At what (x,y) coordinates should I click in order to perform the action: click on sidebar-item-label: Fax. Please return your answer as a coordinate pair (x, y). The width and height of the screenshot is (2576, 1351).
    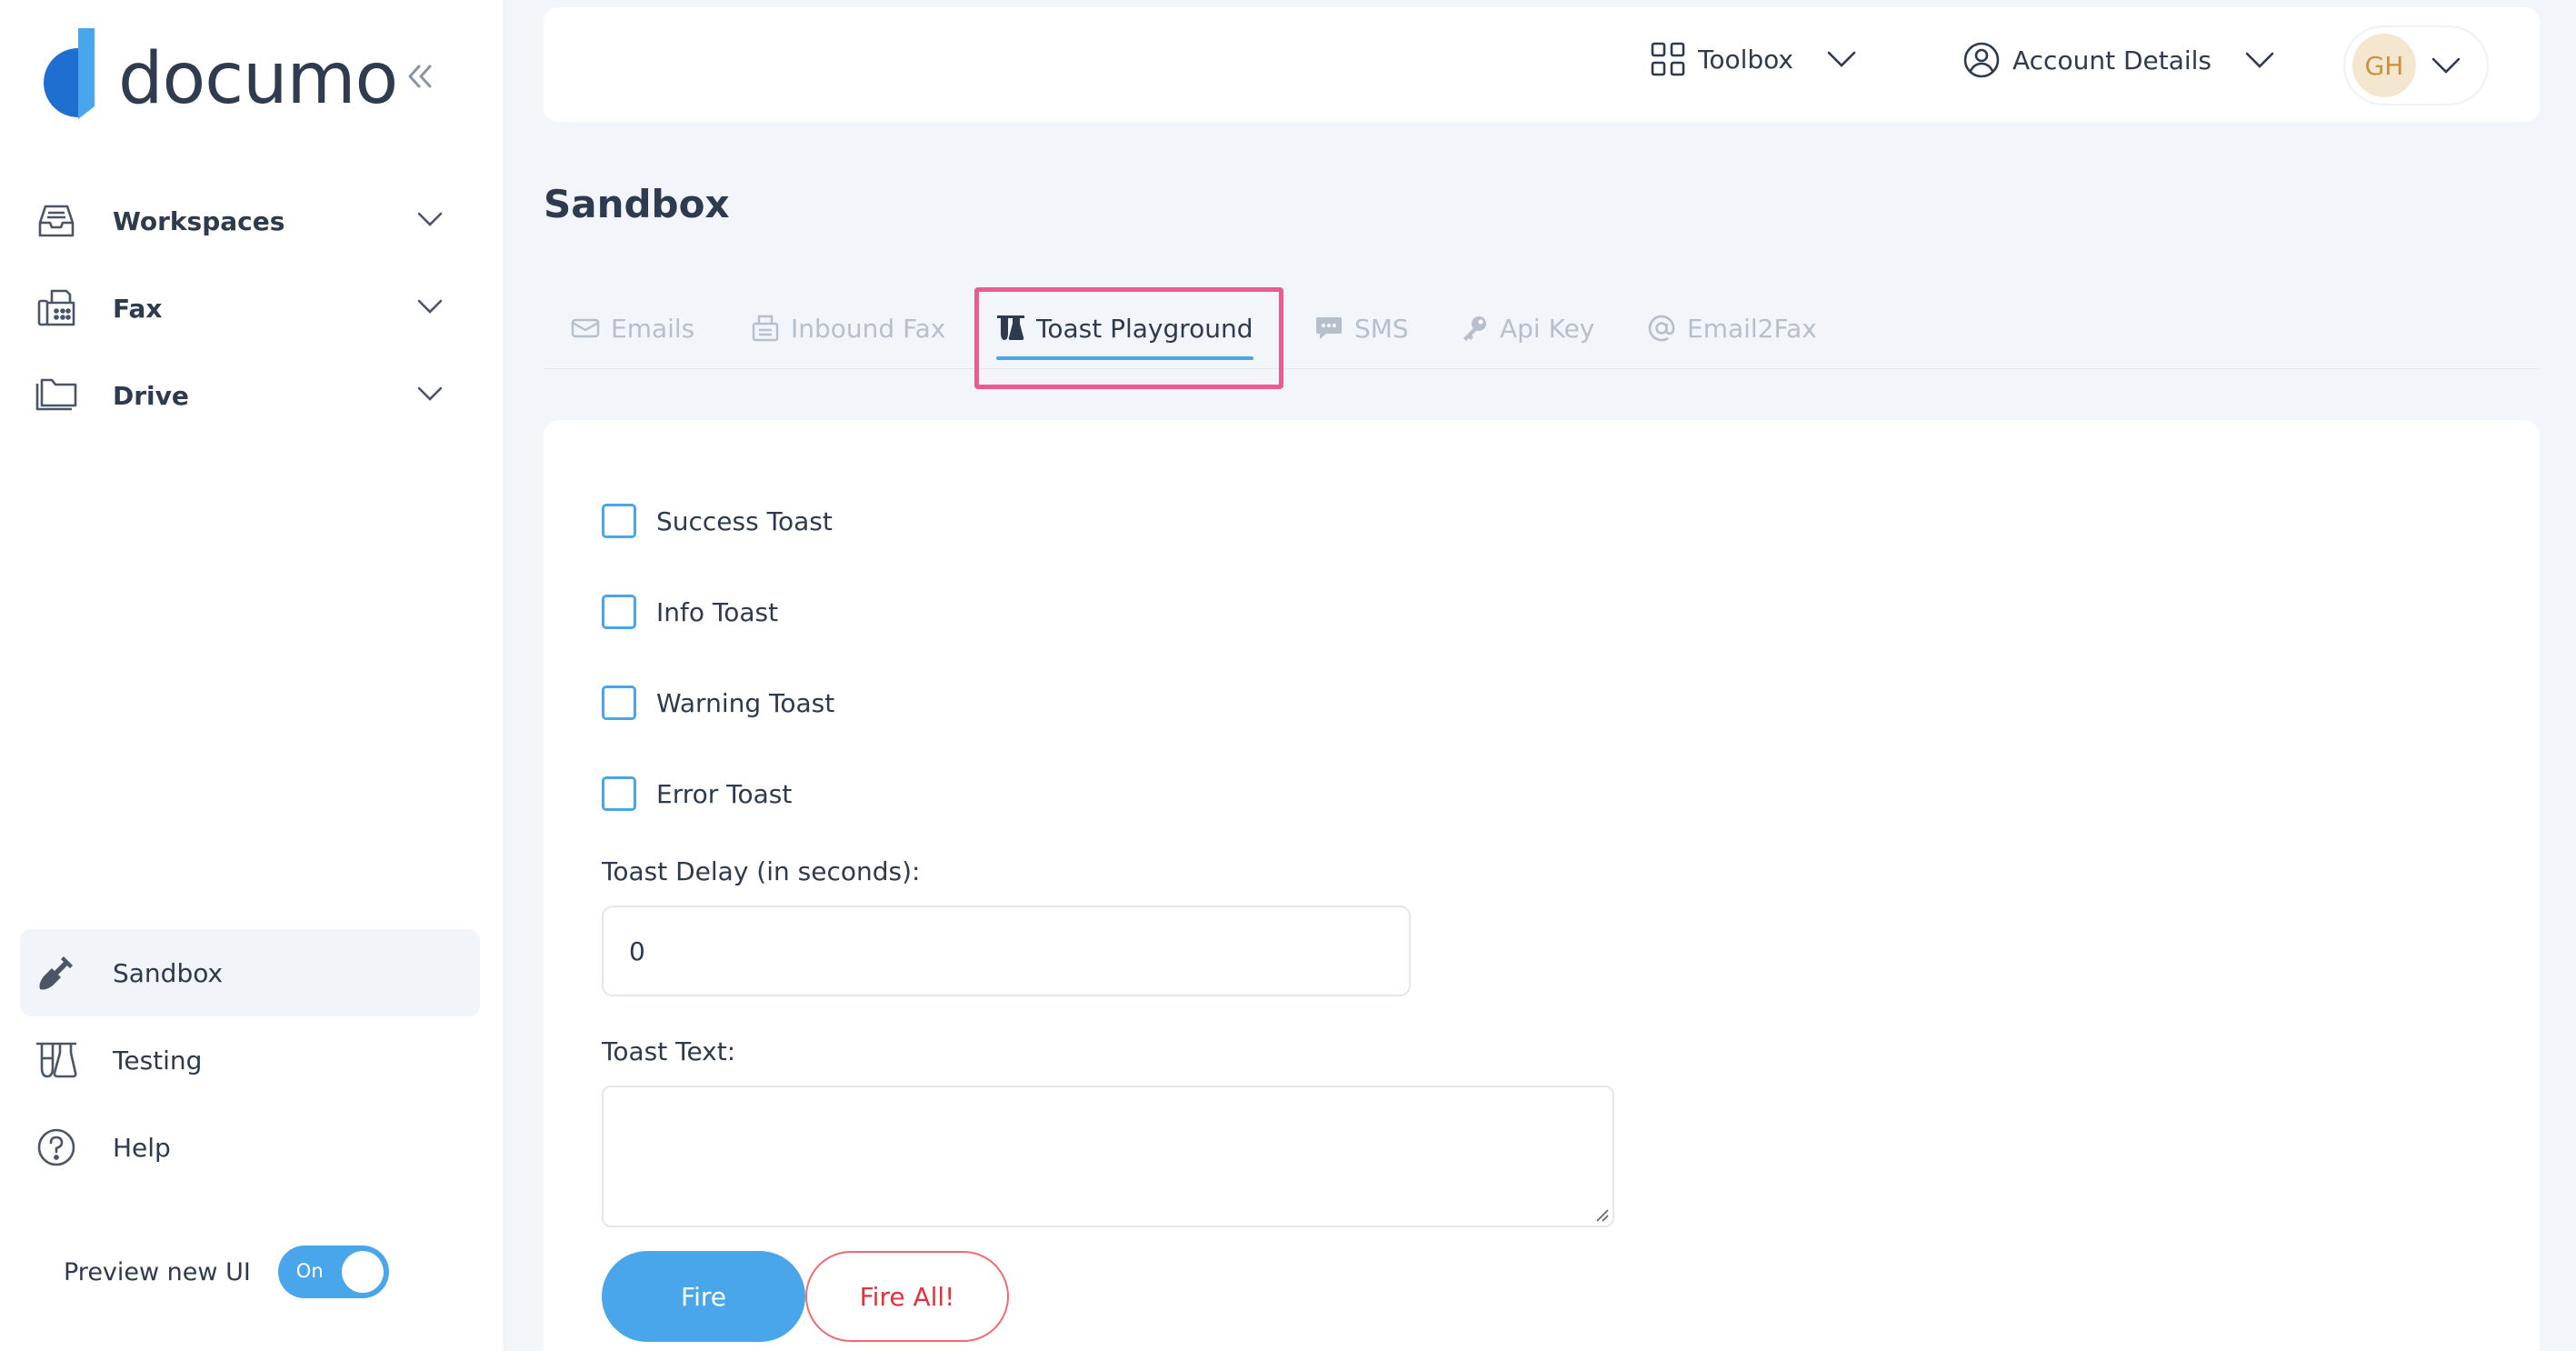
    Looking at the image, I should click on (138, 308).